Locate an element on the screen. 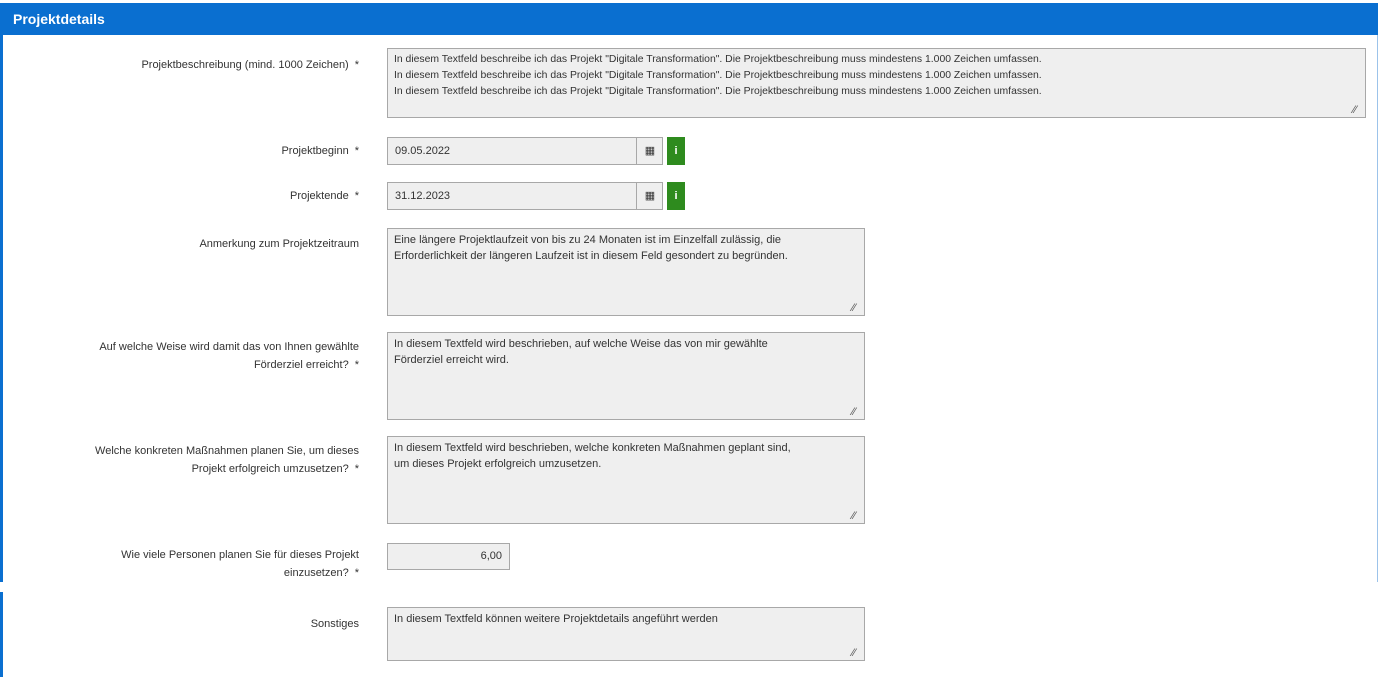 This screenshot has width=1378, height=677. label-sonstiges: Sonstiges is located at coordinates (335, 624).